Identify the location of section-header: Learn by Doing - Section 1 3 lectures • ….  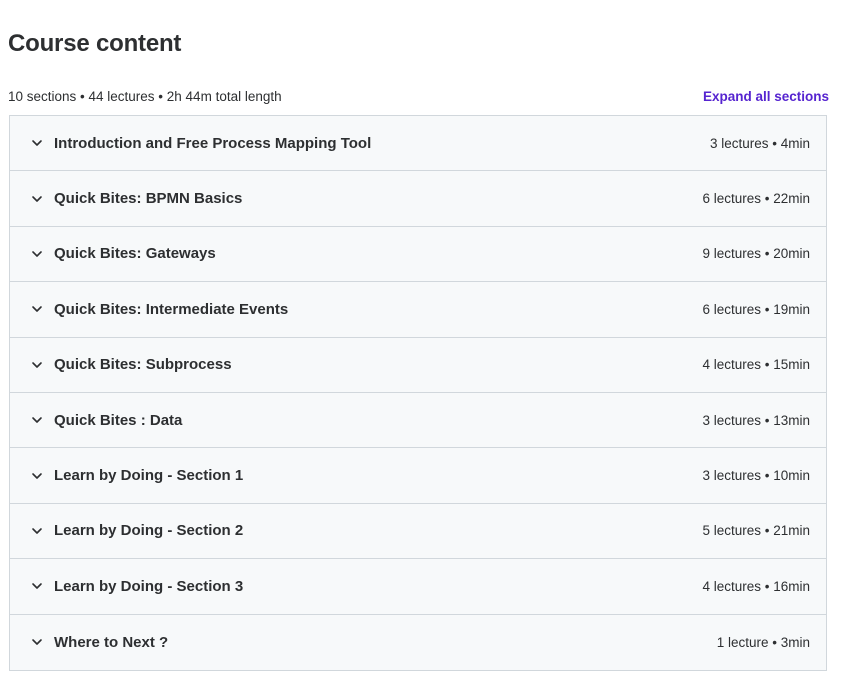
(418, 476).